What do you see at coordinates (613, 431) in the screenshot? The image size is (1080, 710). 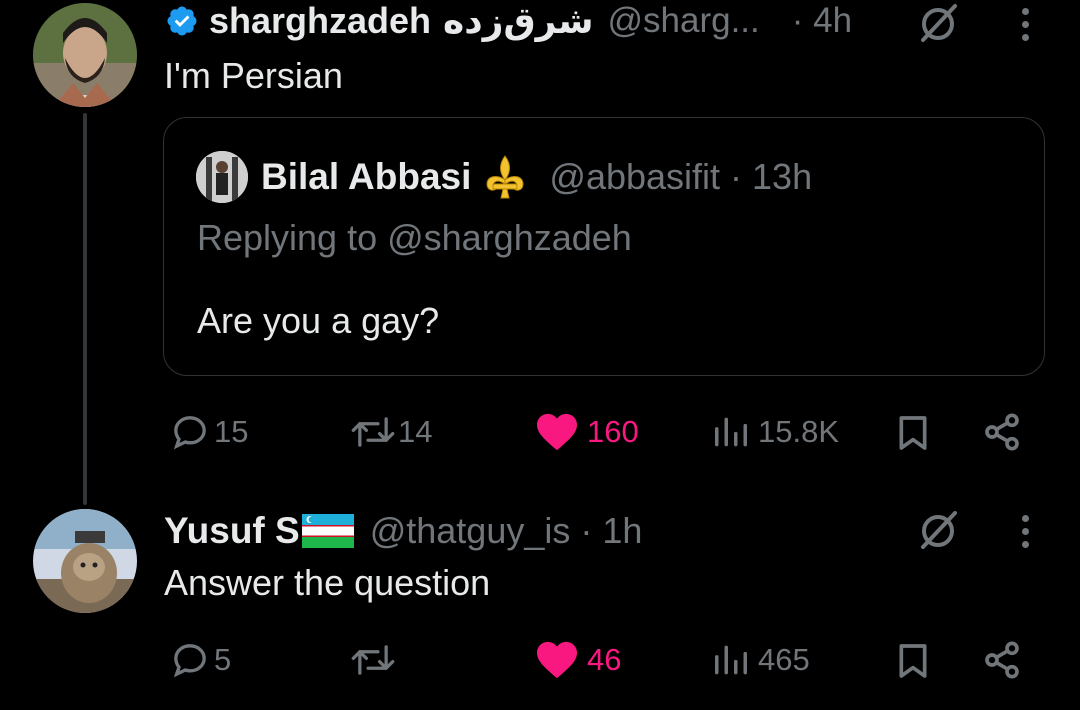 I see `like-count: 160` at bounding box center [613, 431].